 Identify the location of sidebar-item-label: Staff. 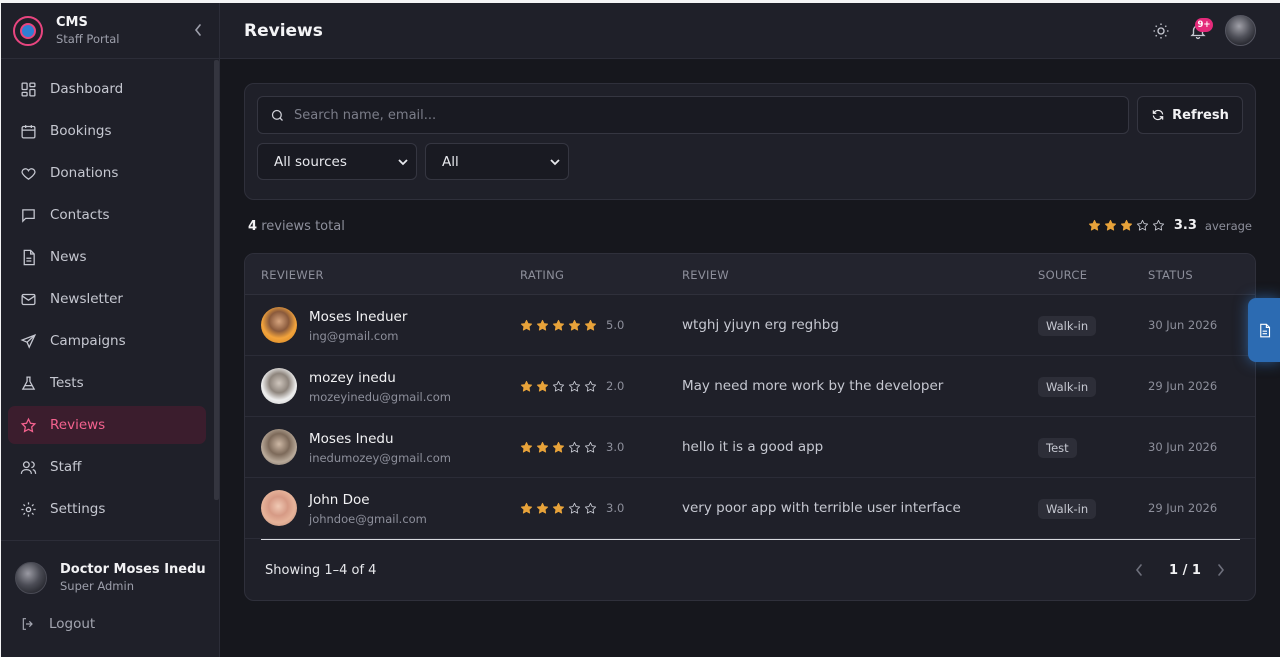
(66, 467).